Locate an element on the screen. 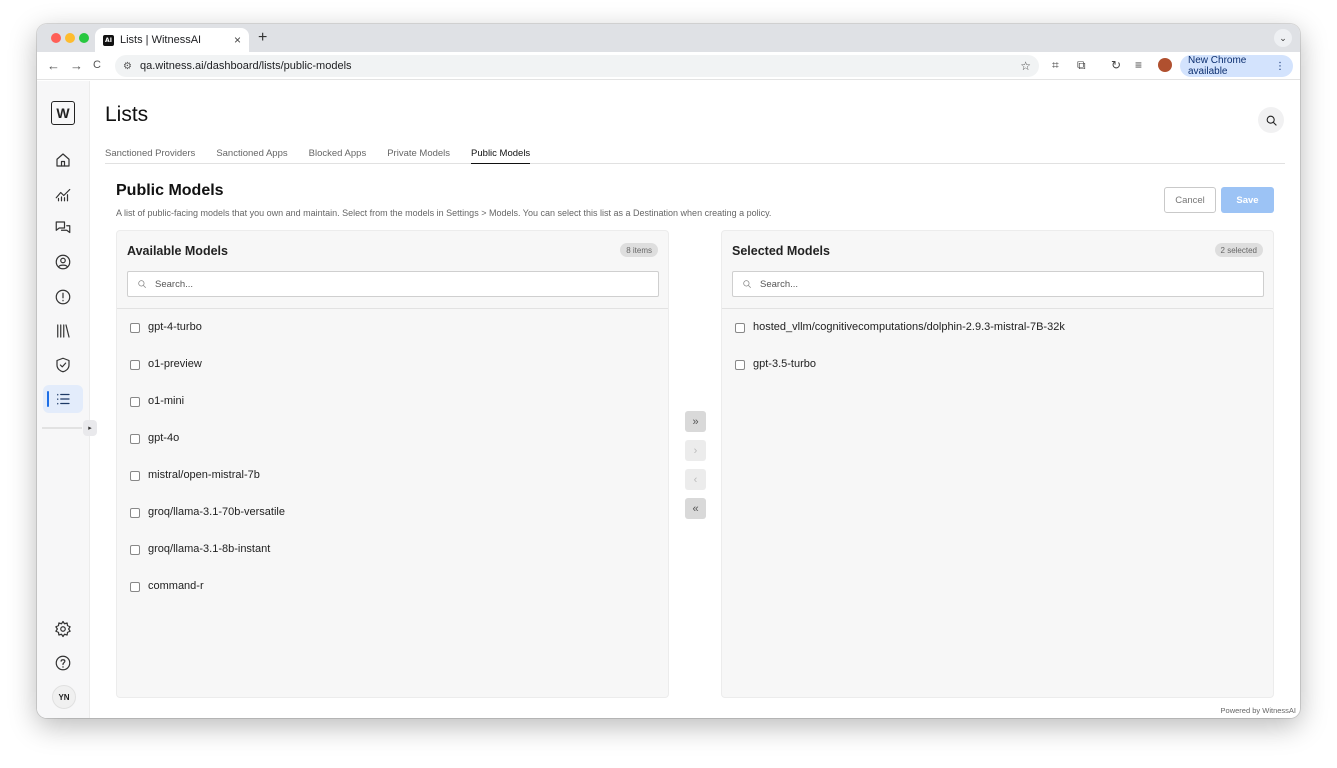 The width and height of the screenshot is (1337, 768). favicon-icon: AI is located at coordinates (108, 40).